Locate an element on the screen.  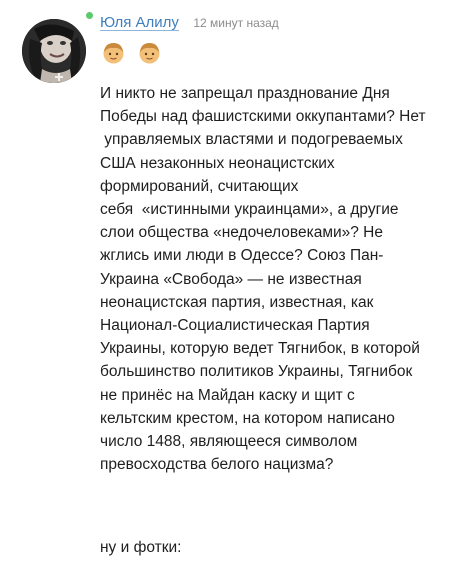
online-status-dot is located at coordinates (89, 15).